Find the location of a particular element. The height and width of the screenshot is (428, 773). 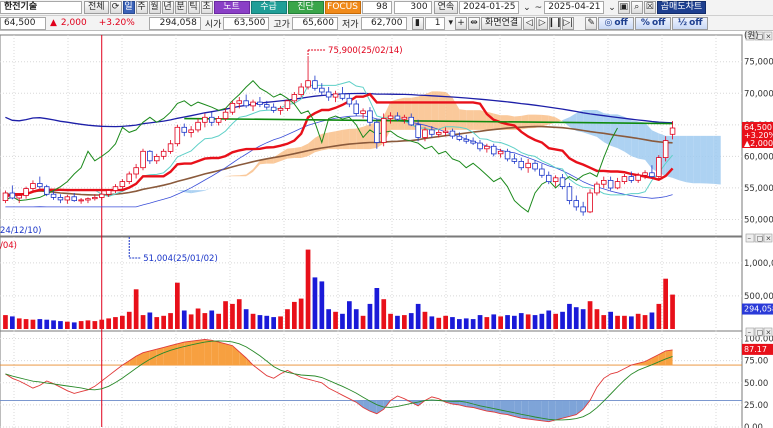

pen-icon: ✎ is located at coordinates (591, 23).